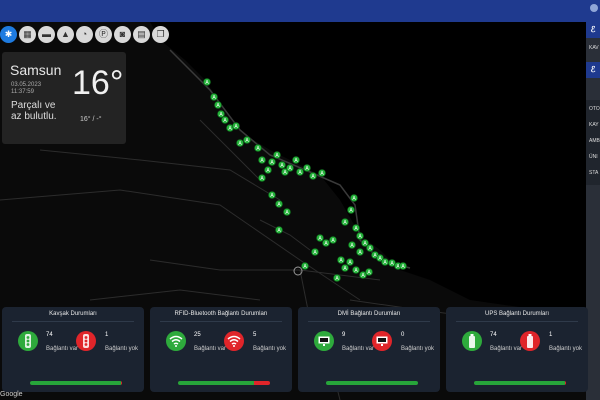  I want to click on road-cone-icon: ▲, so click(65, 34).